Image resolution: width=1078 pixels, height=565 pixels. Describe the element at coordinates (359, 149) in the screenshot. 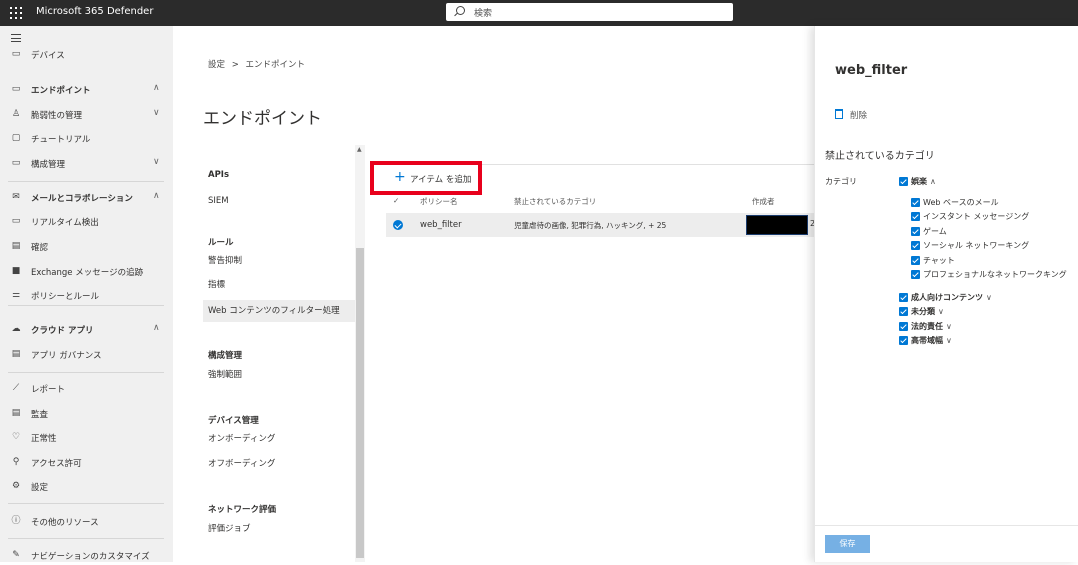

I see `scroll-up-icon: ▲` at that location.